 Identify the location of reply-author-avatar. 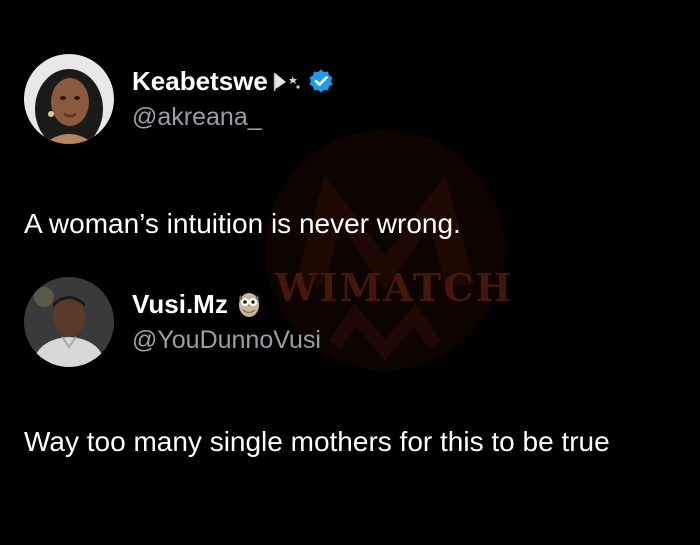
(69, 322).